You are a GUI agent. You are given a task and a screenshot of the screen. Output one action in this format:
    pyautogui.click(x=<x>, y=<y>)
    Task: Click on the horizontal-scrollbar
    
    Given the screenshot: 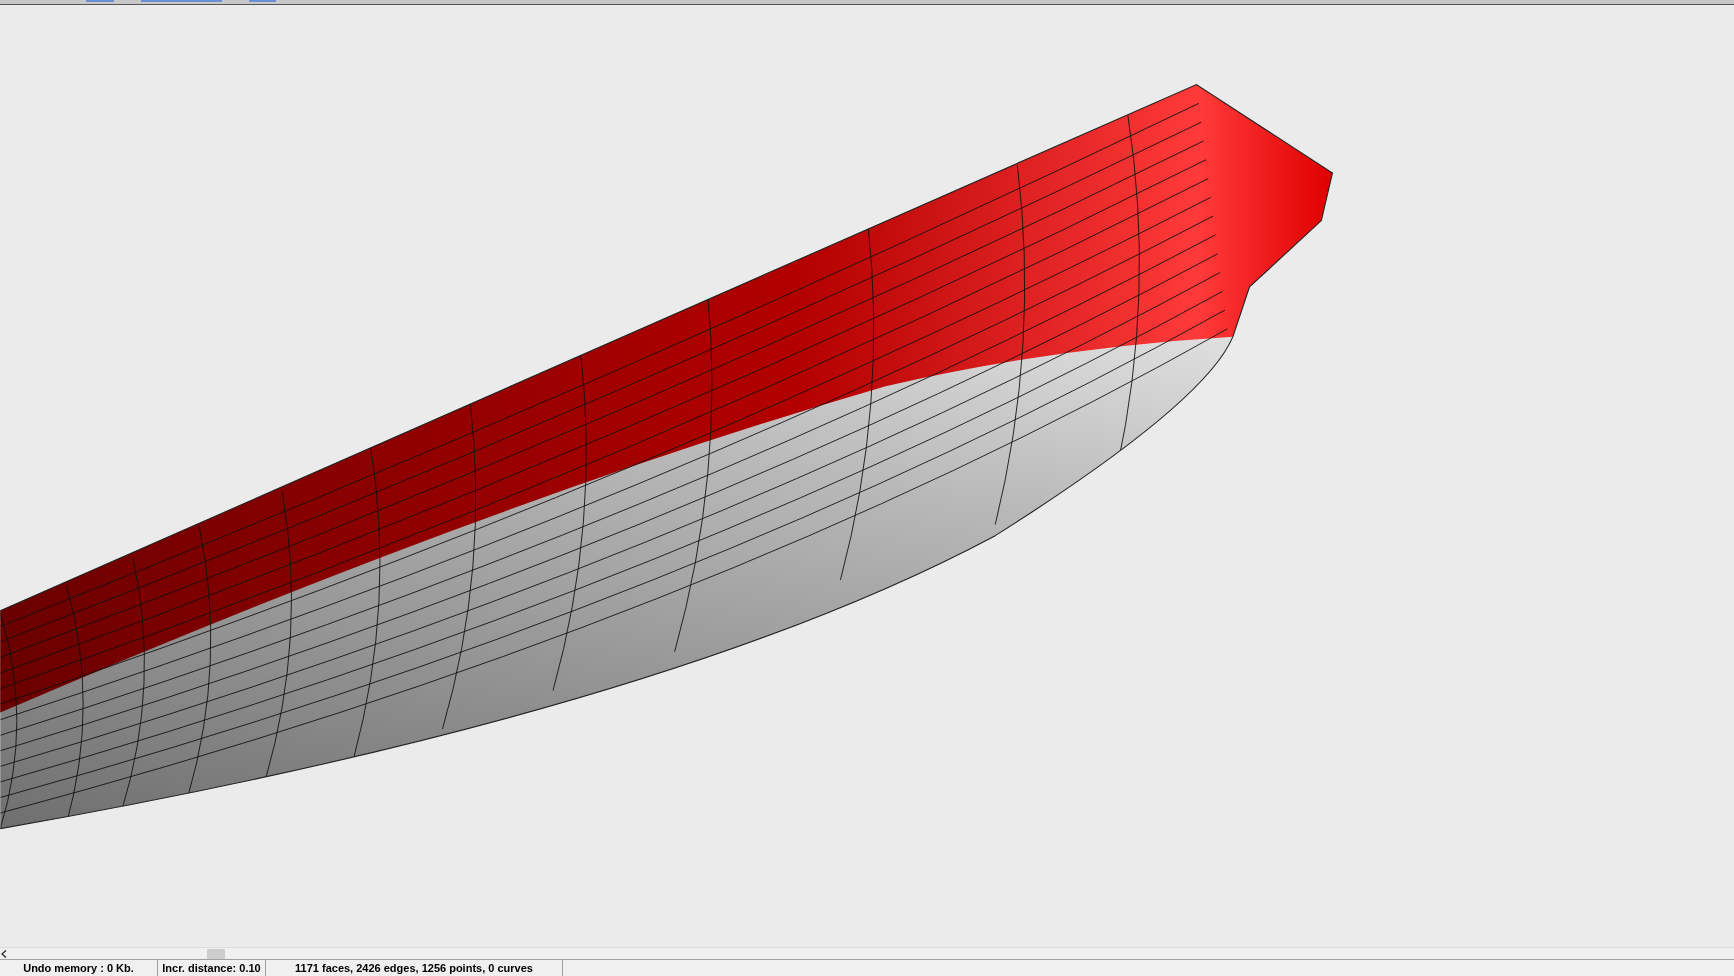 What is the action you would take?
    pyautogui.click(x=867, y=953)
    